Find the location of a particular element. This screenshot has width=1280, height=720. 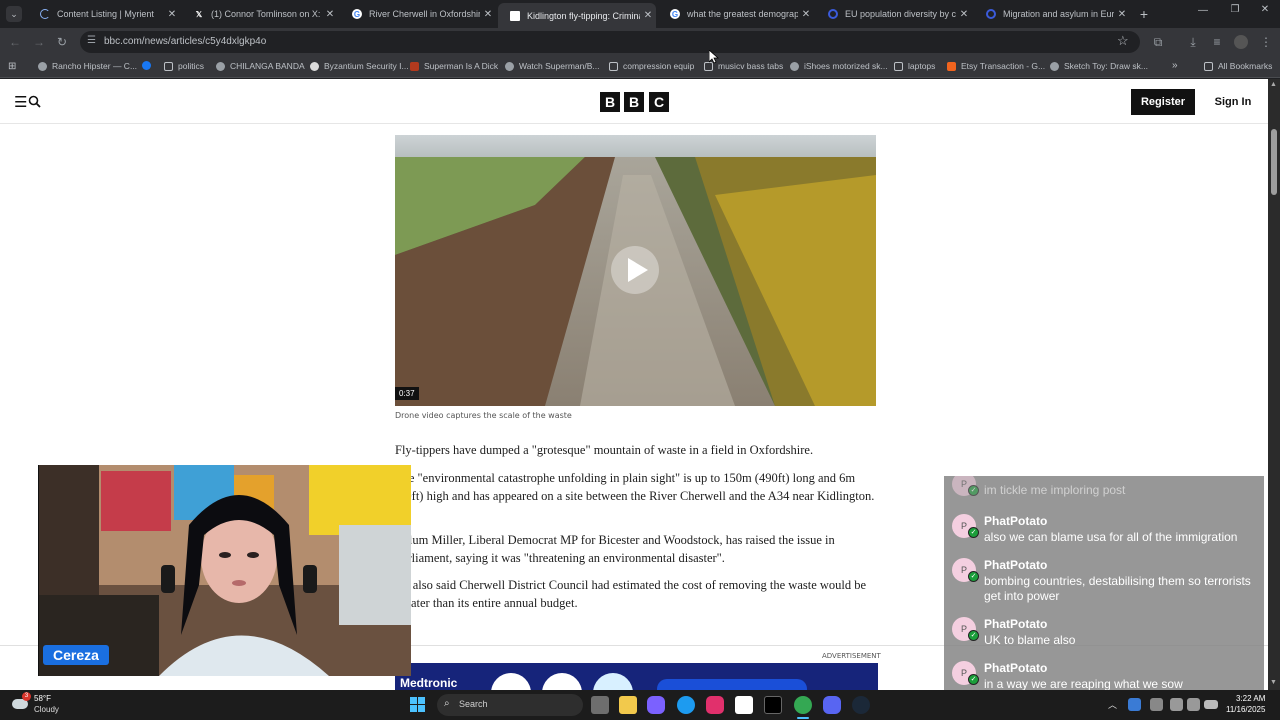

chat-username: PhatPotato is located at coordinates (1016, 624).